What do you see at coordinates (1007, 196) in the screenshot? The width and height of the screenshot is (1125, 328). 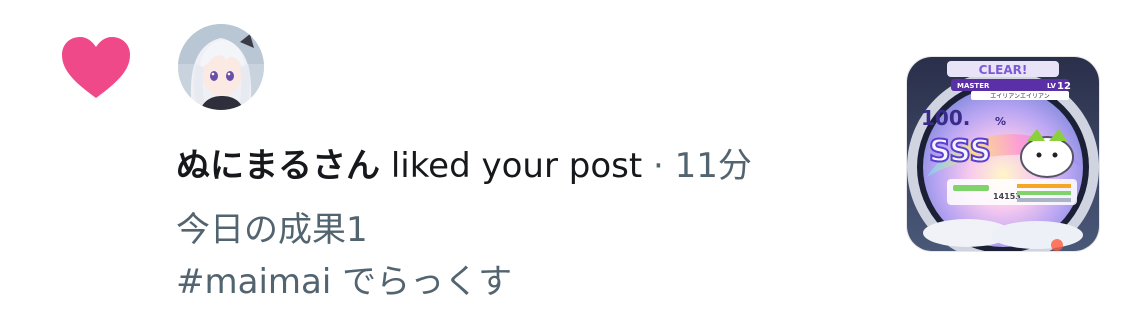 I see `stat-value: 14153` at bounding box center [1007, 196].